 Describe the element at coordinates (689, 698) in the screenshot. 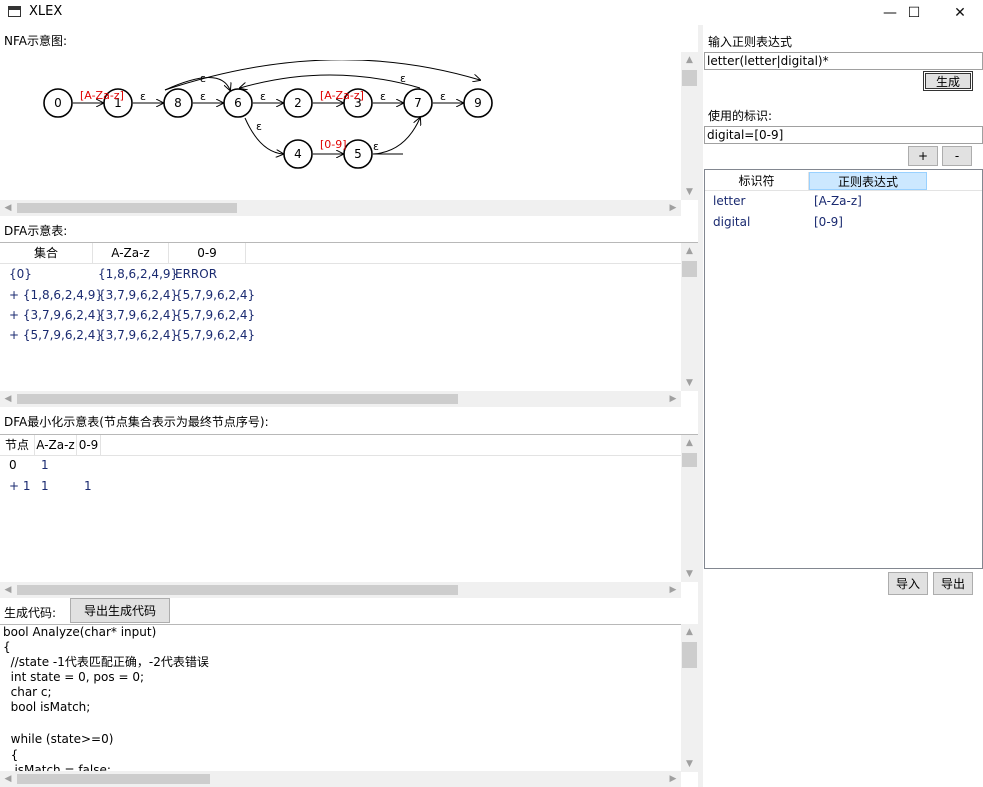

I see `code-vertical-scrollbar: ▲ ▼` at that location.